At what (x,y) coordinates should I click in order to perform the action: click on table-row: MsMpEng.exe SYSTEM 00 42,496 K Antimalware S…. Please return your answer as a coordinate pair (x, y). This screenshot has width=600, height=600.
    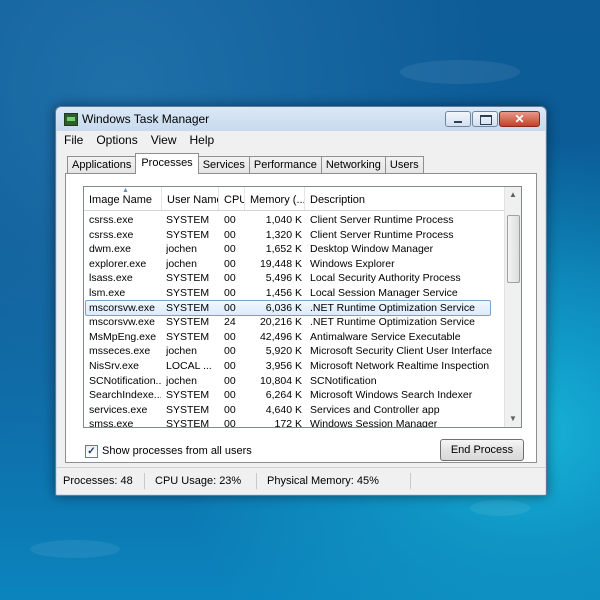
    Looking at the image, I should click on (295, 337).